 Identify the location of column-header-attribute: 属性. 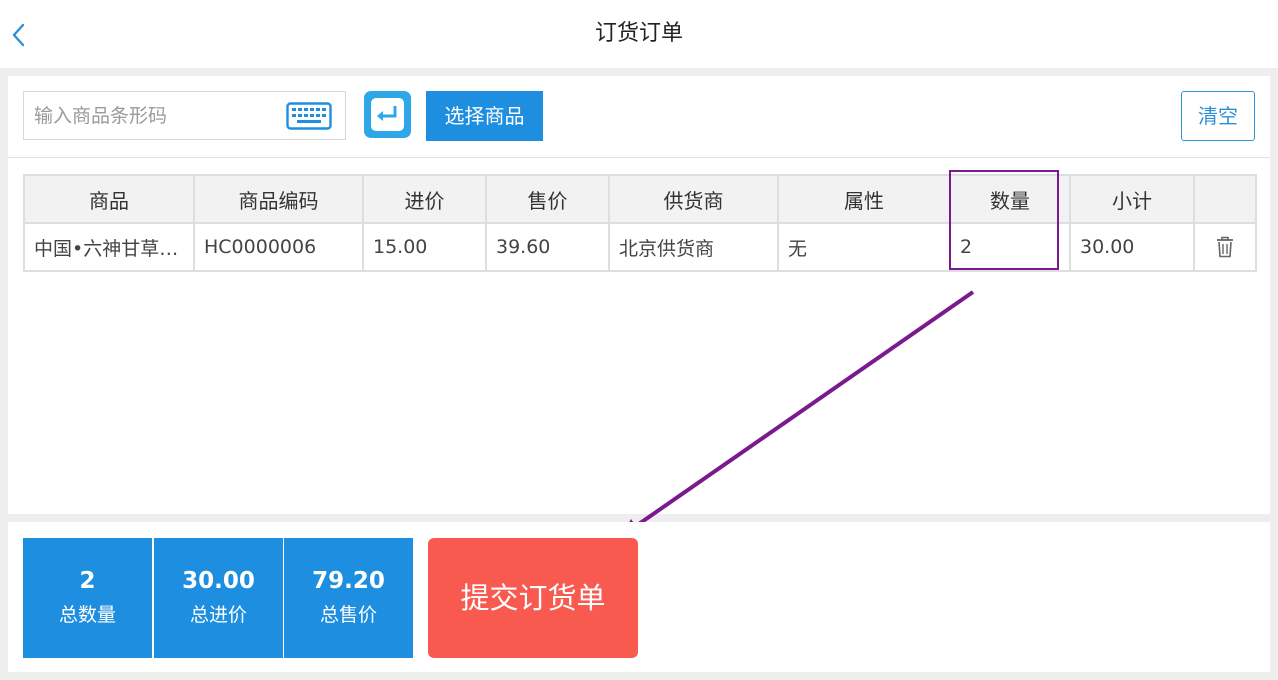
(864, 199).